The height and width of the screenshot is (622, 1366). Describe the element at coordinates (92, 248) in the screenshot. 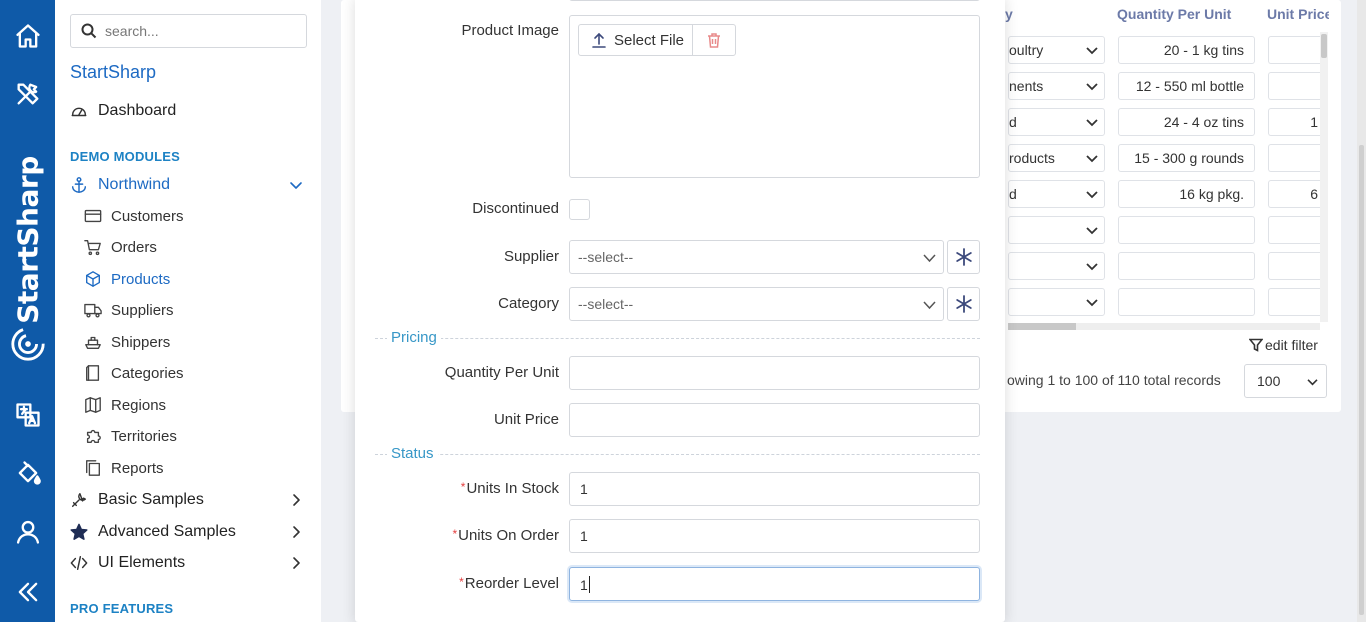

I see `cart-icon` at that location.